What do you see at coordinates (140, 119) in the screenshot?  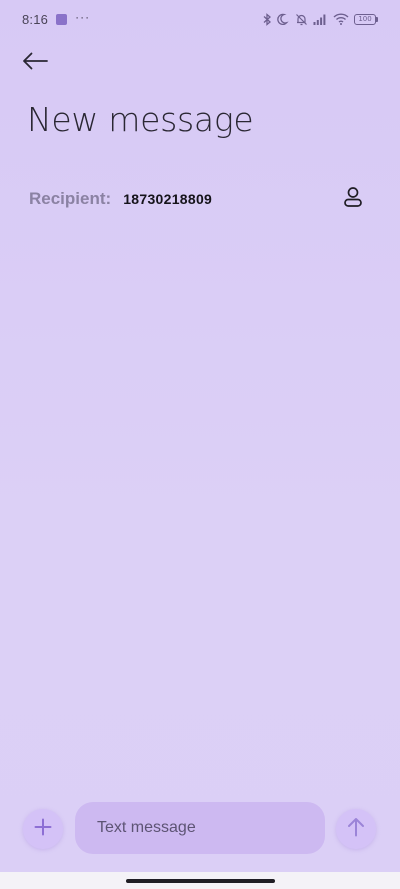 I see `page-title: New message` at bounding box center [140, 119].